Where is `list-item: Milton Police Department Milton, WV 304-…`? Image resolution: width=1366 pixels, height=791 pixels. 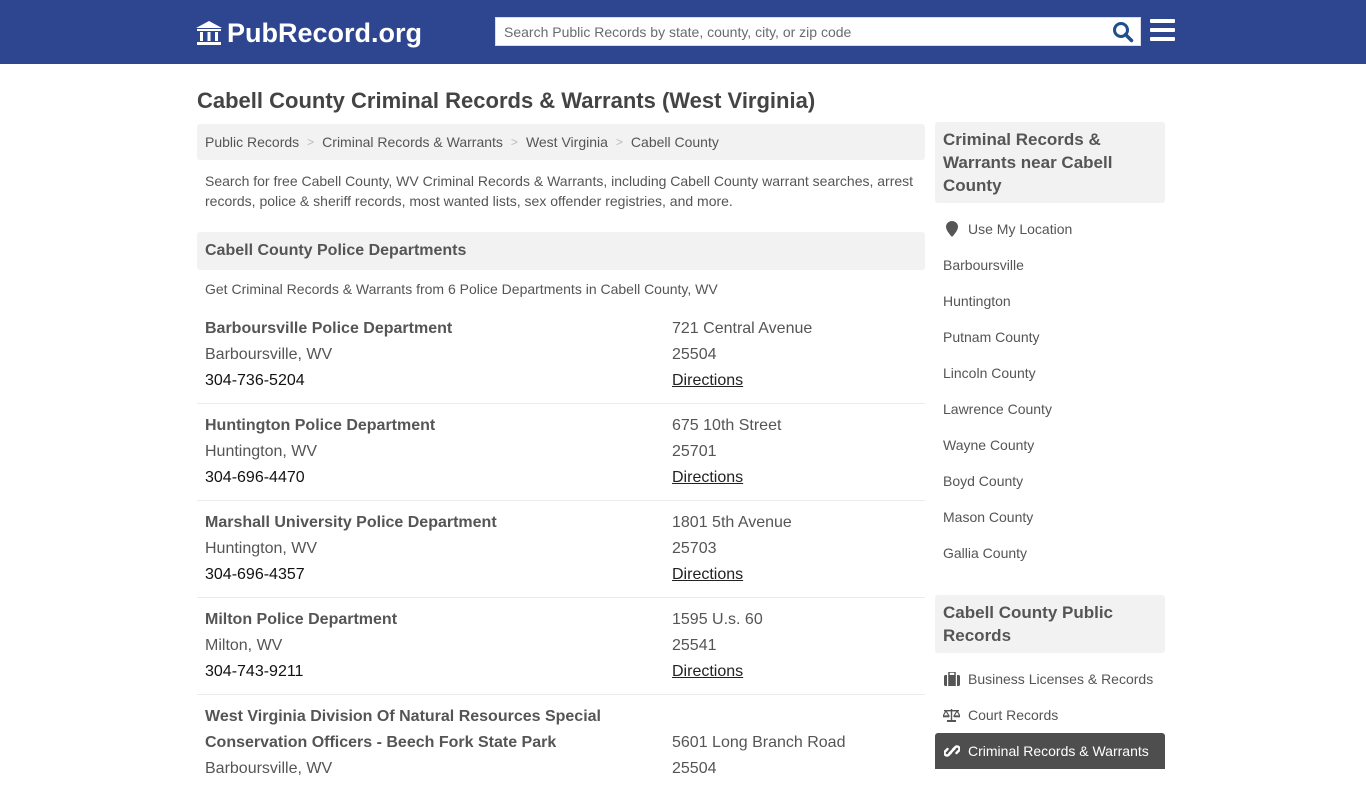 list-item: Milton Police Department Milton, WV 304-… is located at coordinates (561, 646).